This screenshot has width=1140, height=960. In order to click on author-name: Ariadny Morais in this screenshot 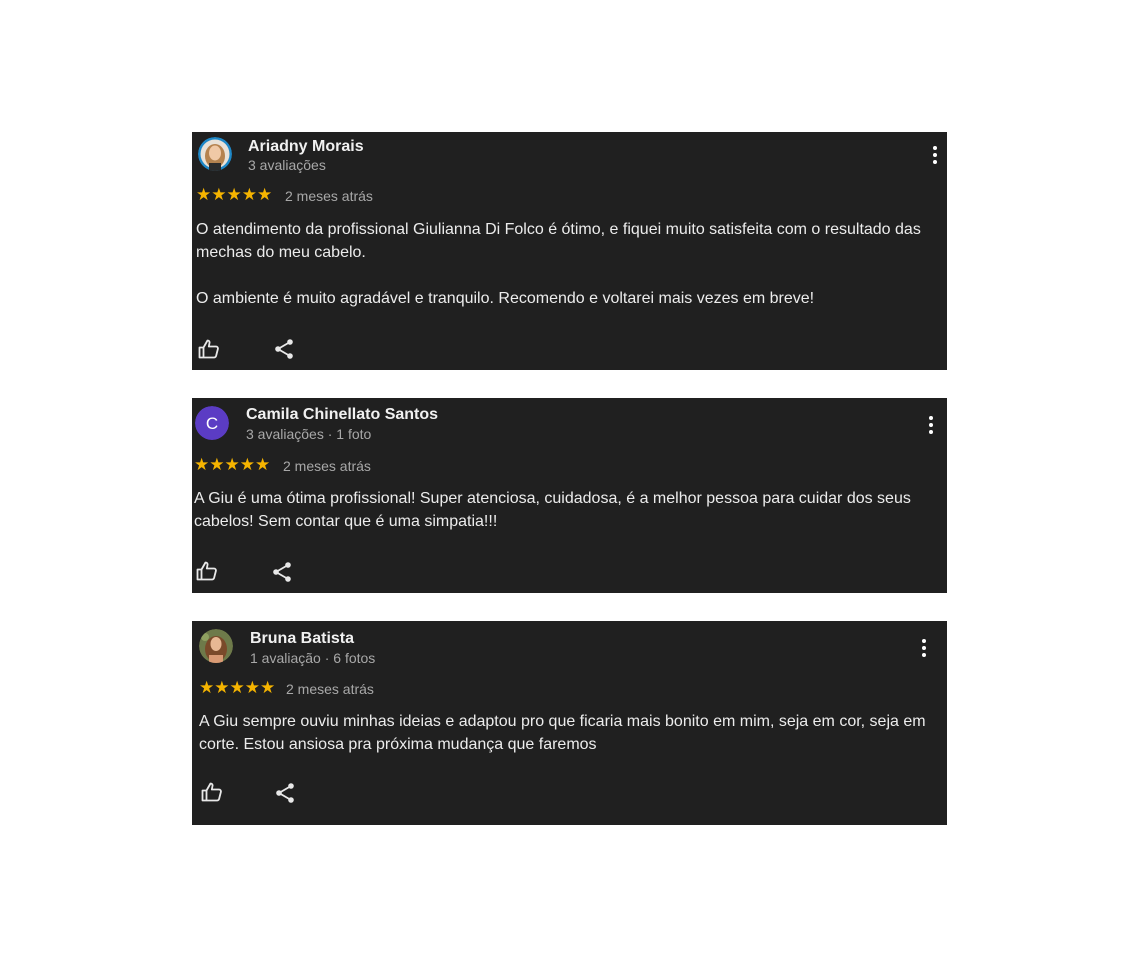, I will do `click(306, 147)`.